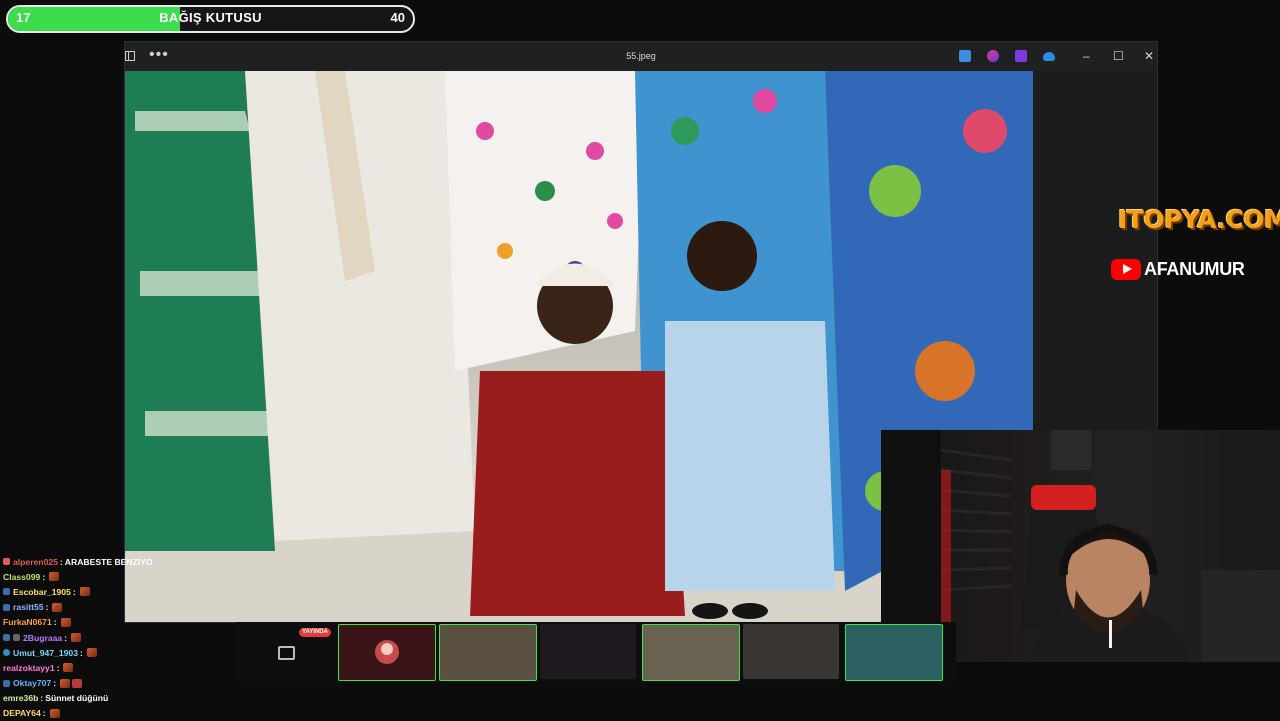 This screenshot has width=1280, height=721. I want to click on chat-message: emre36b: Sünnet düğünü, so click(56, 698).